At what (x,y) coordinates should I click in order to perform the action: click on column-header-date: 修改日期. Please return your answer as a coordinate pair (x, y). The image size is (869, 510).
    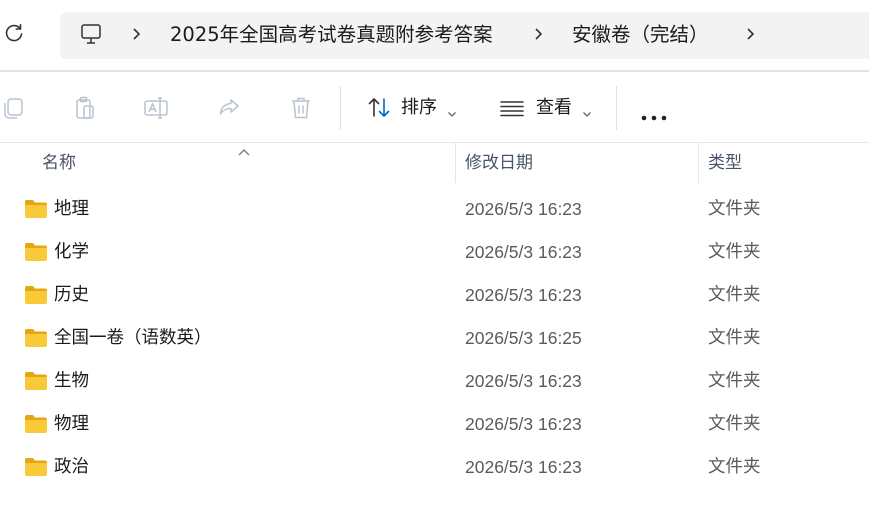
    Looking at the image, I should click on (499, 163).